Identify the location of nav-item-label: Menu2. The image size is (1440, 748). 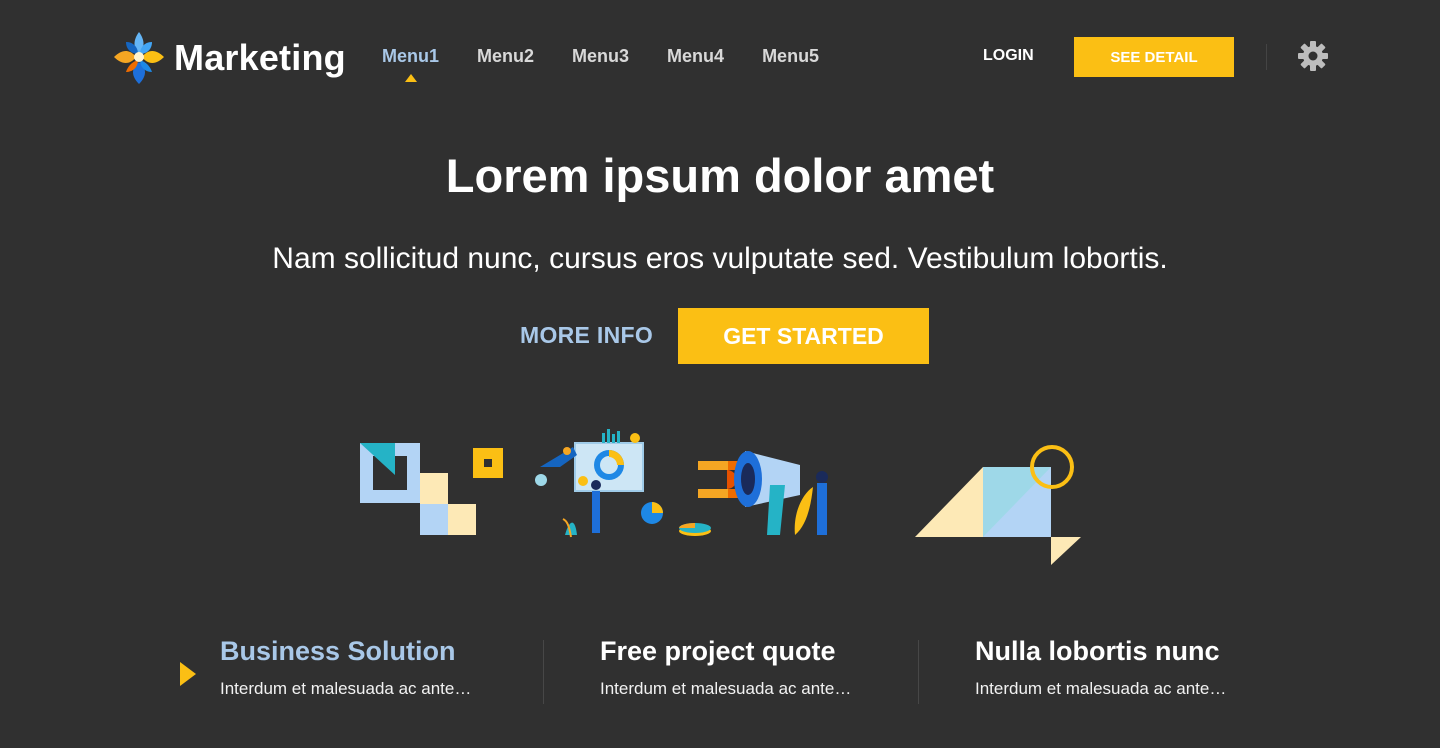
(506, 56).